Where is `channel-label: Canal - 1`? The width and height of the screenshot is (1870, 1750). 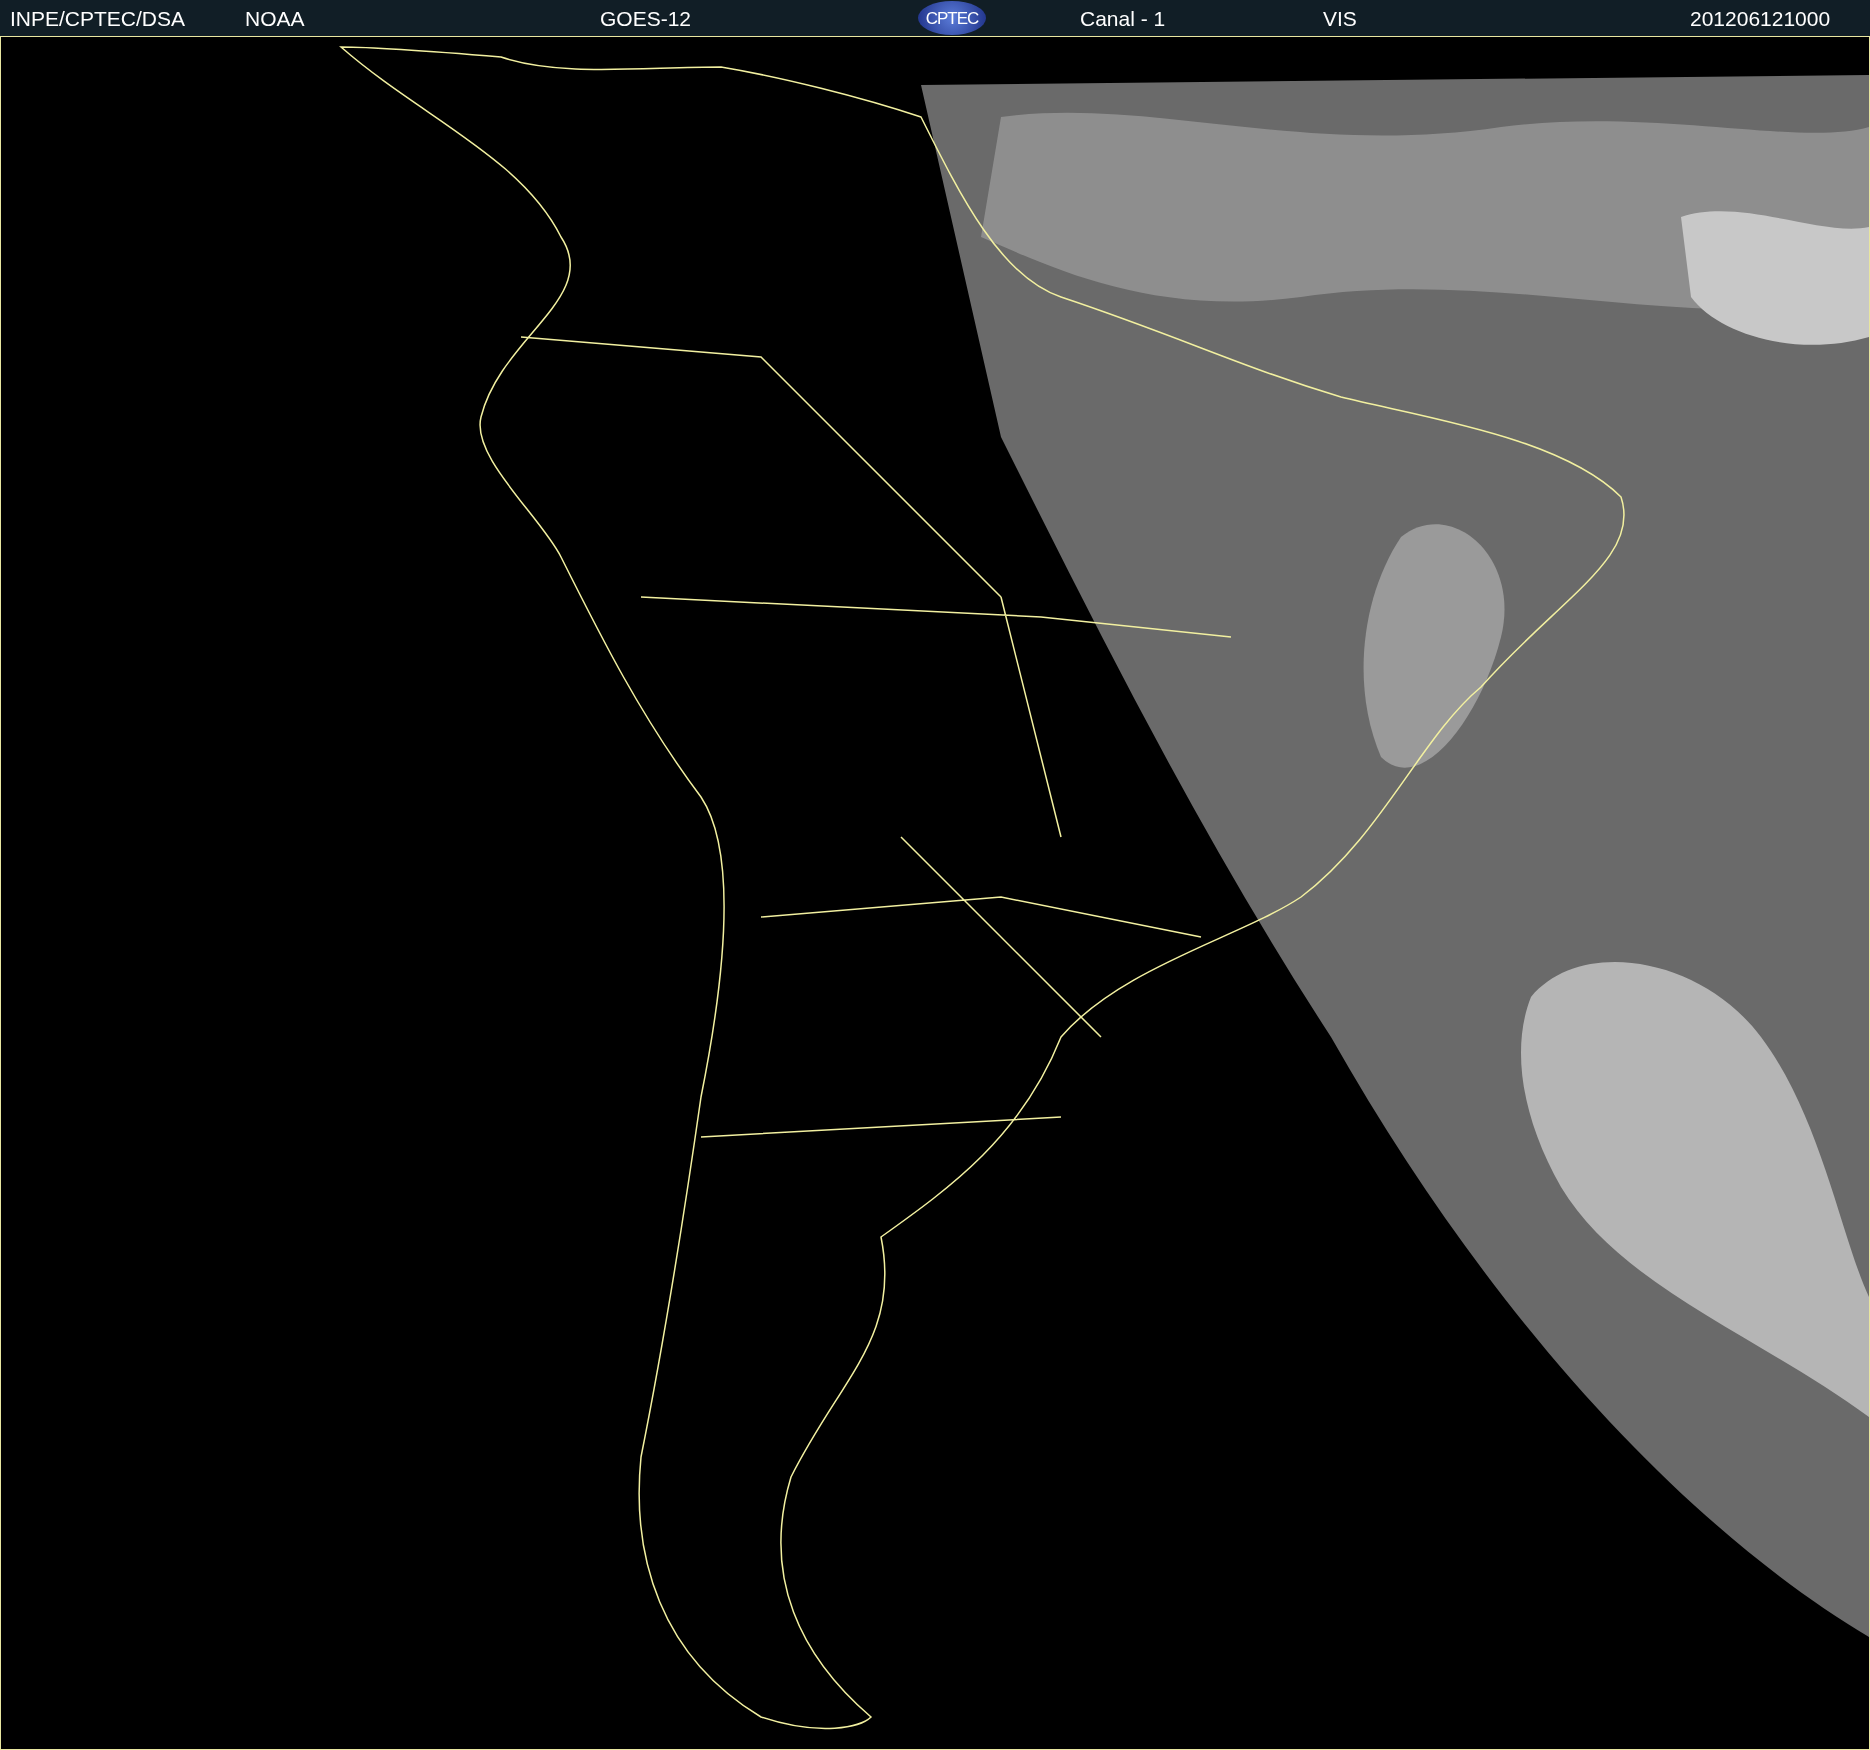 channel-label: Canal - 1 is located at coordinates (1123, 18).